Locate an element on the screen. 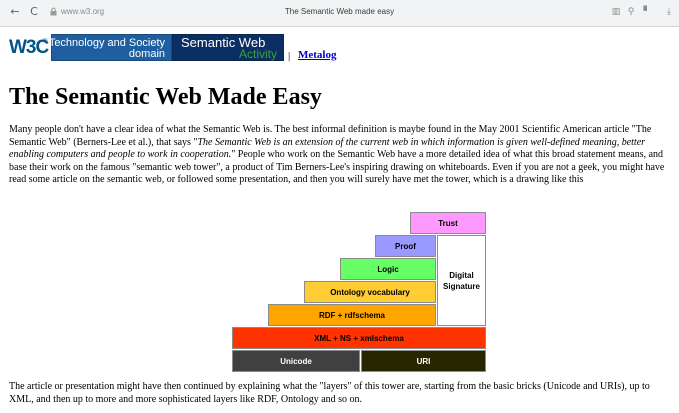 The image size is (679, 413). layer-uri-label: URI is located at coordinates (423, 361).